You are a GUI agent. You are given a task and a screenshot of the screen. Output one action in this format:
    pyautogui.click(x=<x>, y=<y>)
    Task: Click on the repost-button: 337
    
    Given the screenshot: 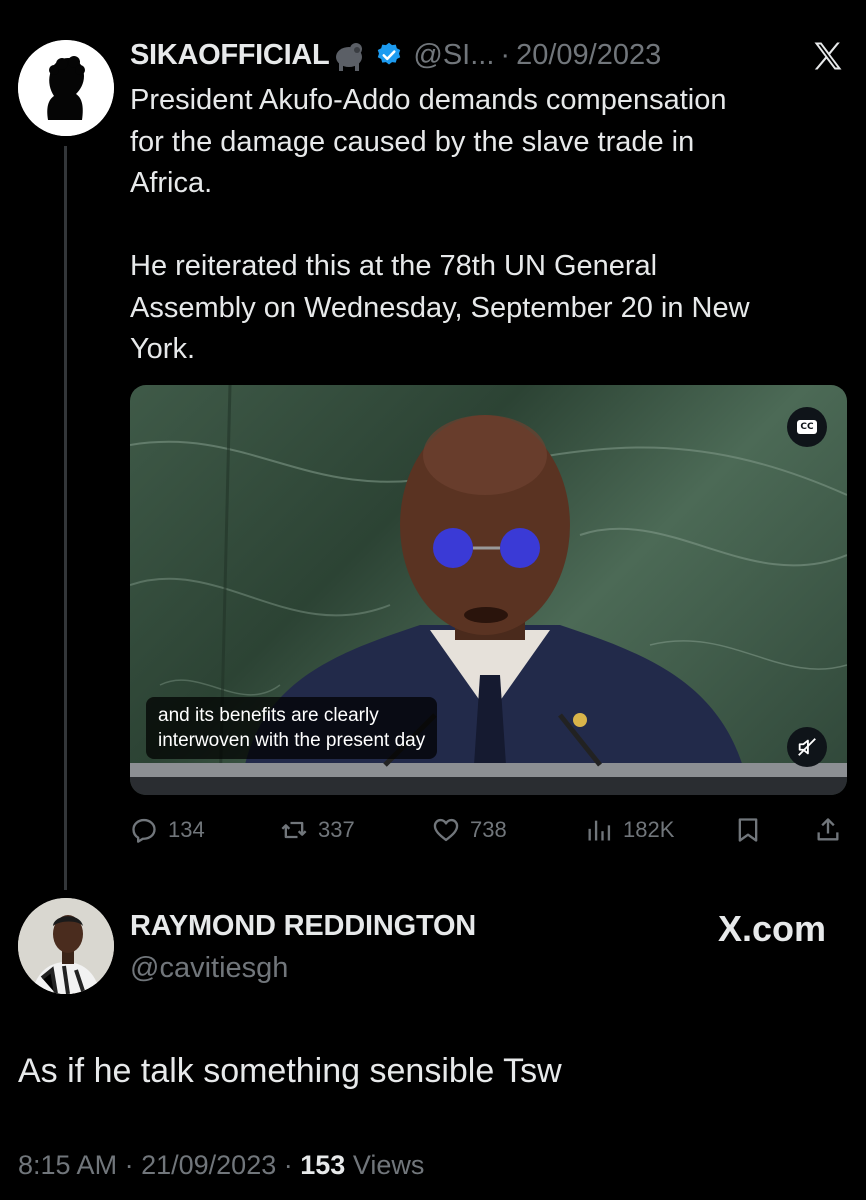 What is the action you would take?
    pyautogui.click(x=317, y=830)
    